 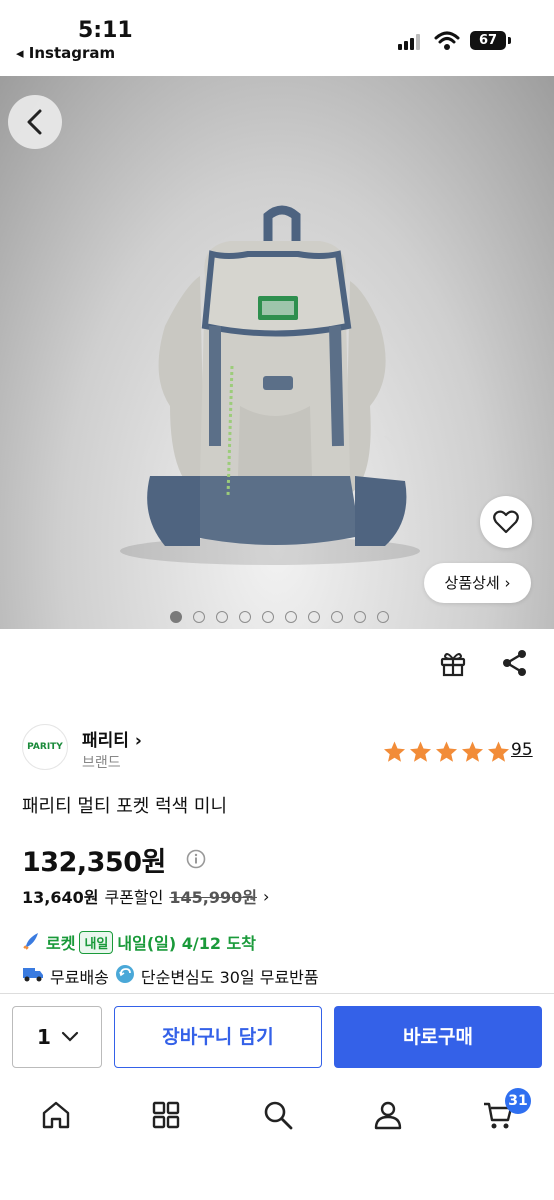 I want to click on purchase-bar: 1 장바구니 담기 바로구매, so click(x=277, y=1036).